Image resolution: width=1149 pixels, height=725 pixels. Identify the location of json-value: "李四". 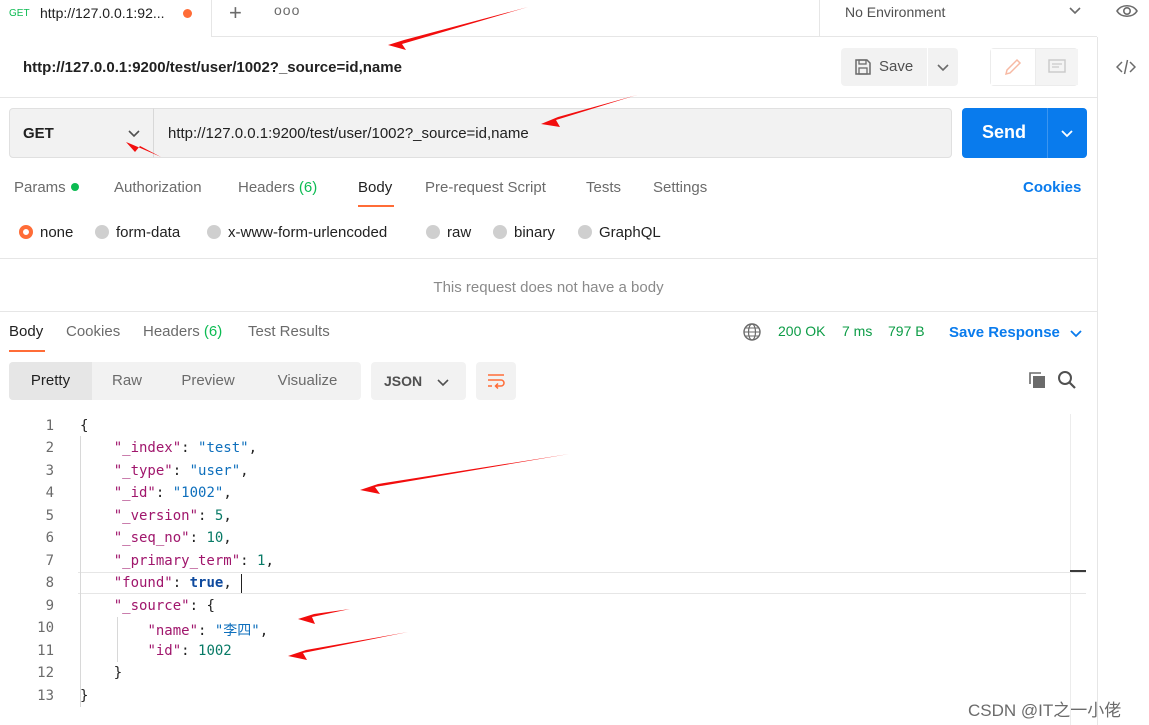
(237, 631).